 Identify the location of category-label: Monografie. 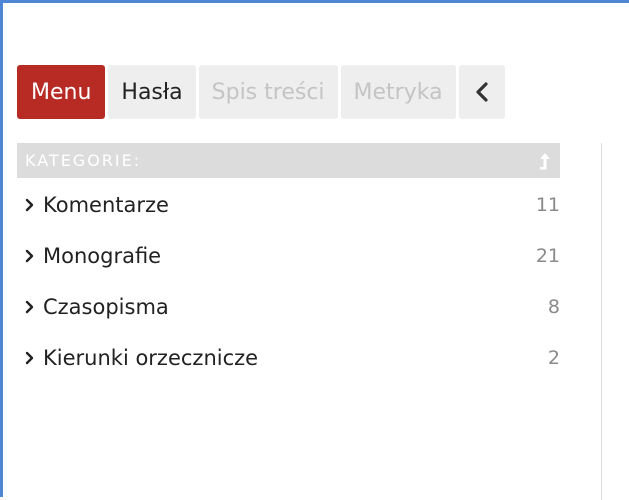
(102, 255).